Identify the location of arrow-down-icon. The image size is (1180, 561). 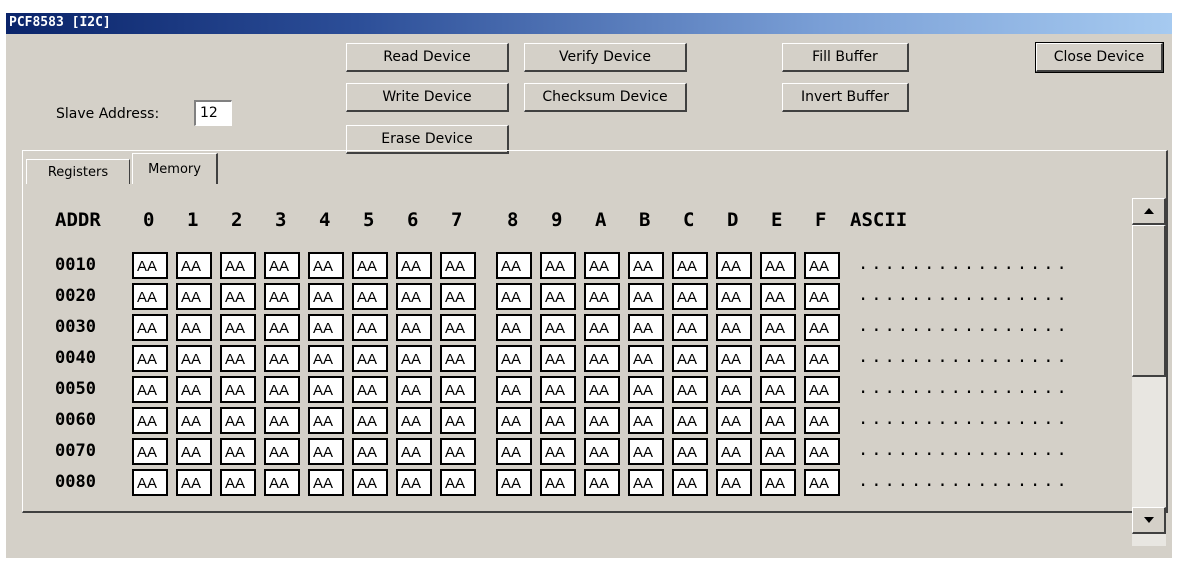
(1149, 520).